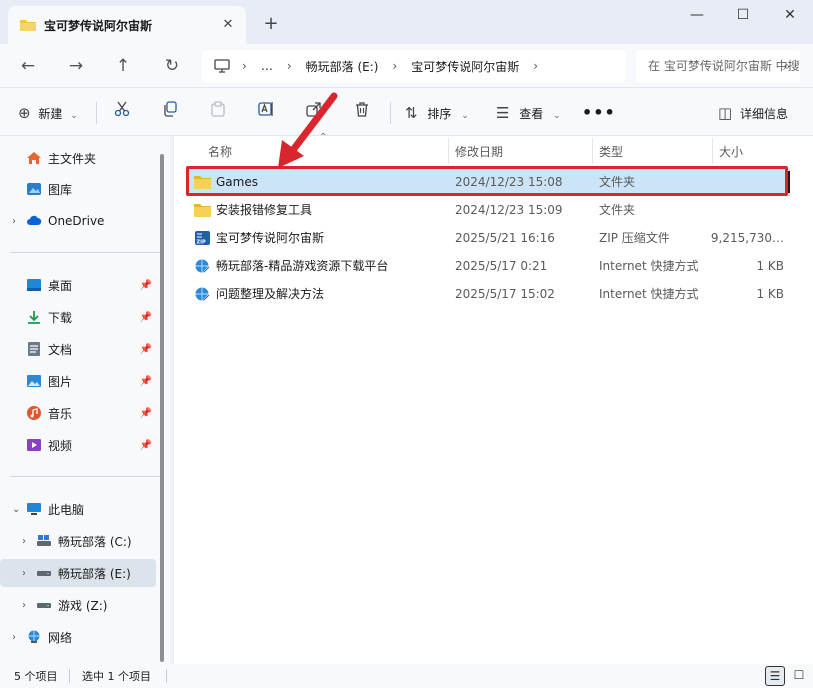 The width and height of the screenshot is (813, 688). What do you see at coordinates (24, 113) in the screenshot?
I see `plus-circle-icon: ⊕` at bounding box center [24, 113].